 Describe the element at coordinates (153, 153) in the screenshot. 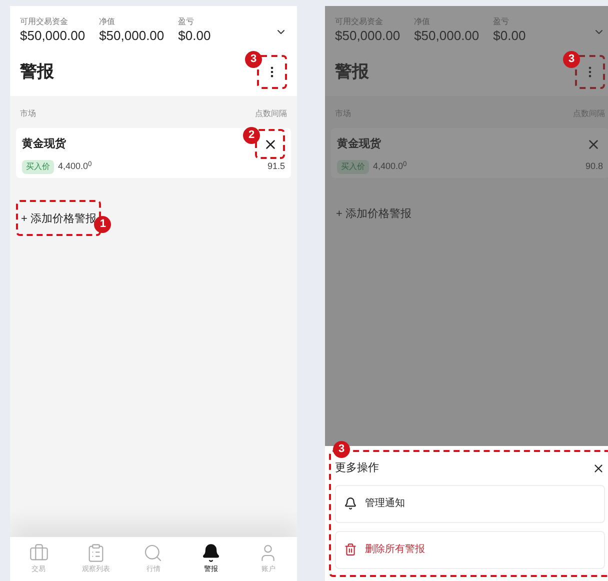

I see `alert-card: 黄金现货 2 买入价 4,400.0$^{0}$ 91.5` at that location.